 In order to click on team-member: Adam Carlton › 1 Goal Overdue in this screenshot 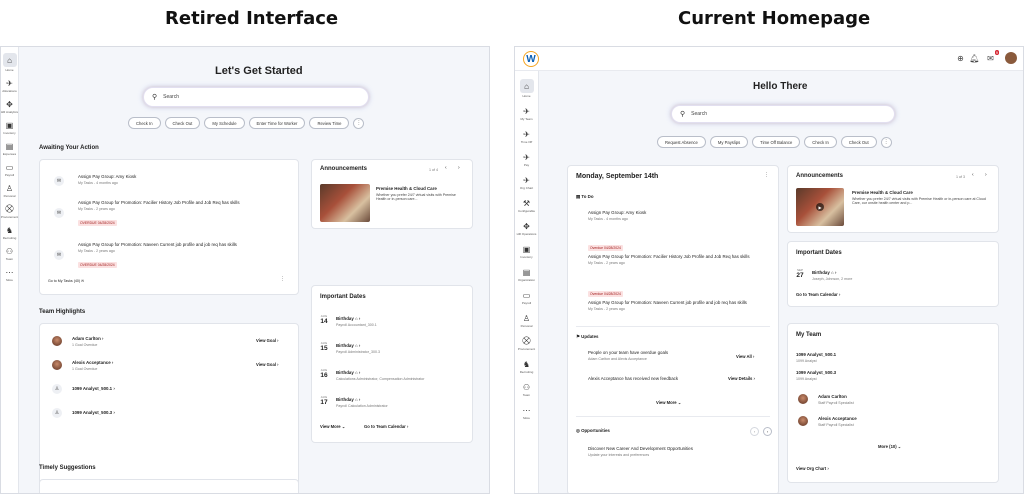, I will do `click(87, 341)`.